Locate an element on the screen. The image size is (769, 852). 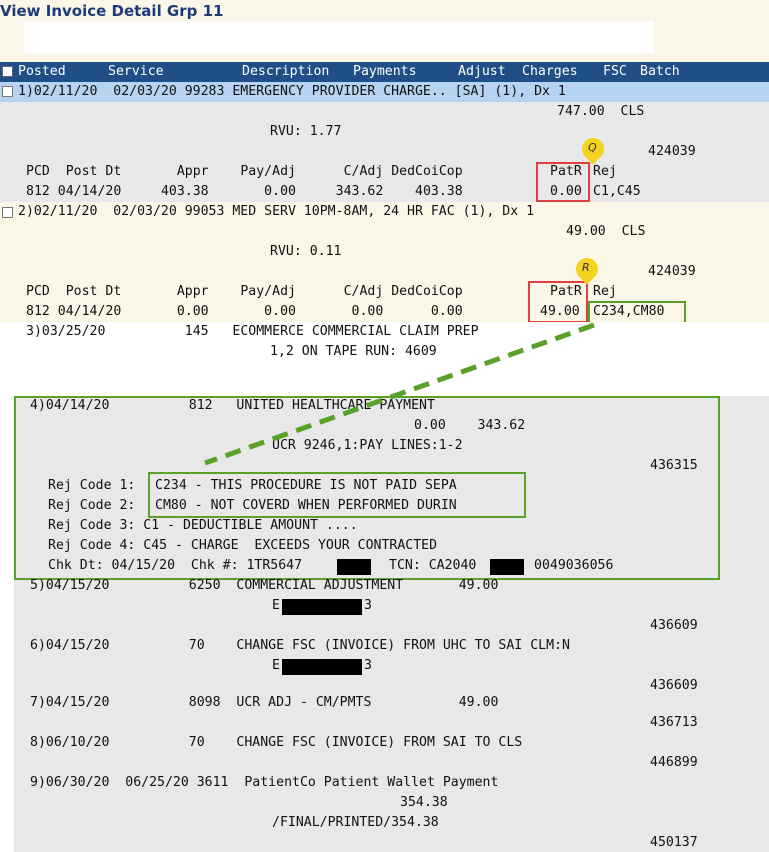
row-3-sub: 1,2 ON TAPE RUN: 4609 is located at coordinates (353, 351).